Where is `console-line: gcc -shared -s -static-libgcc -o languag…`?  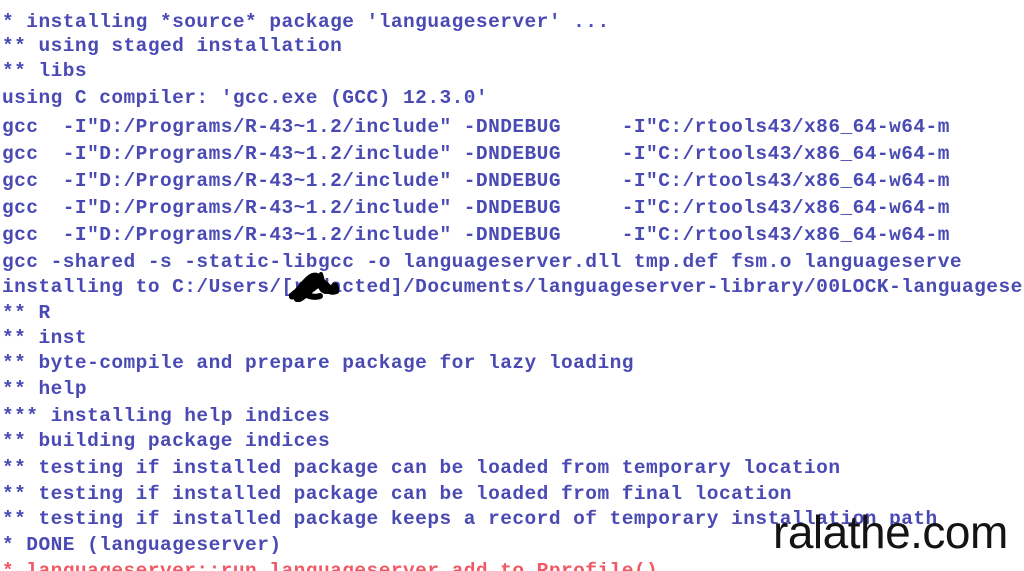
console-line: gcc -shared -s -static-libgcc -o languag… is located at coordinates (482, 262).